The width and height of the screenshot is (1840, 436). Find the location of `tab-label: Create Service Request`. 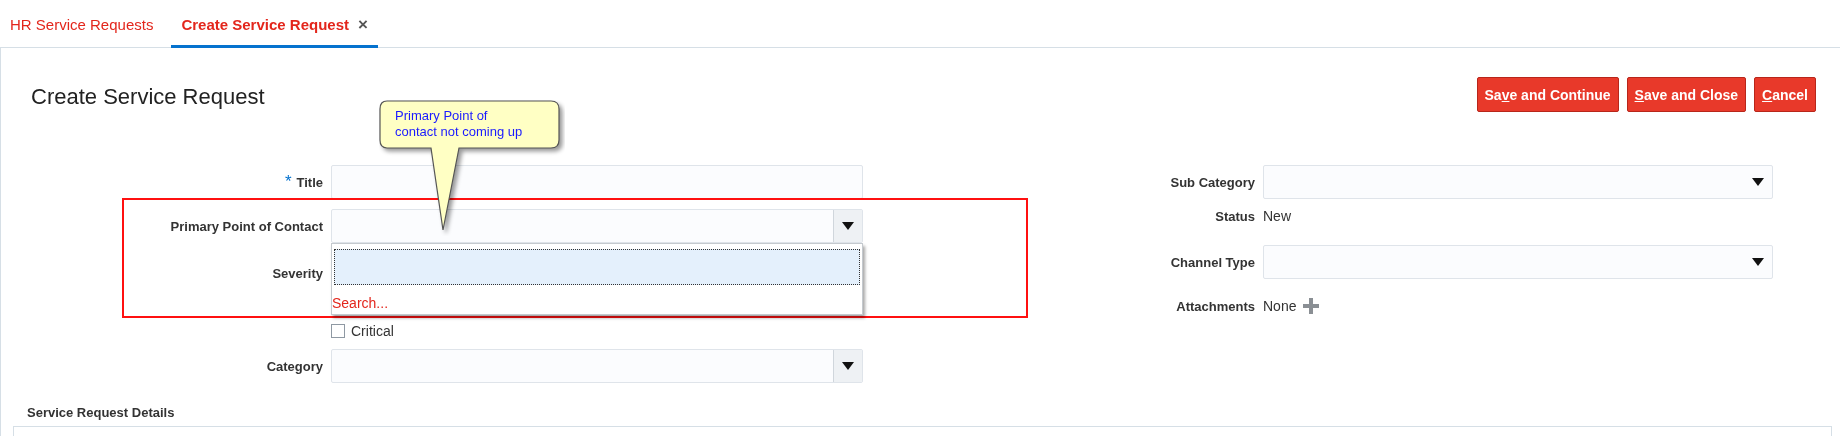

tab-label: Create Service Request is located at coordinates (265, 24).